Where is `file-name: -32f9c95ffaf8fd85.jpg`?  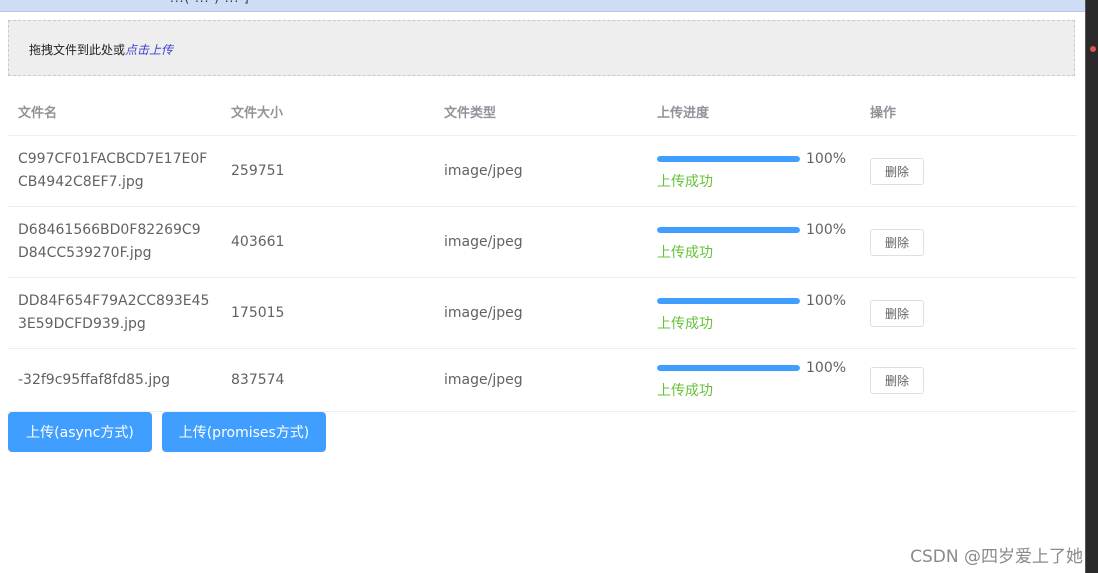 file-name: -32f9c95ffaf8fd85.jpg is located at coordinates (94, 379).